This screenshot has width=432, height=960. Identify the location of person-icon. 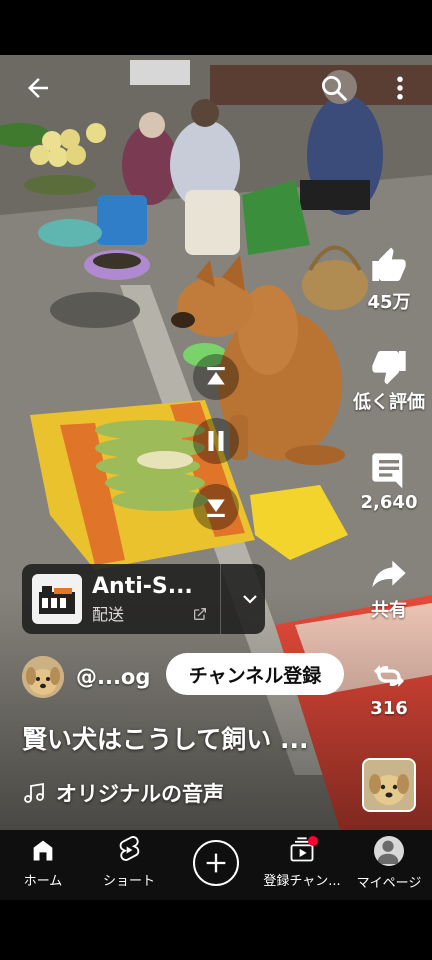
(388, 853).